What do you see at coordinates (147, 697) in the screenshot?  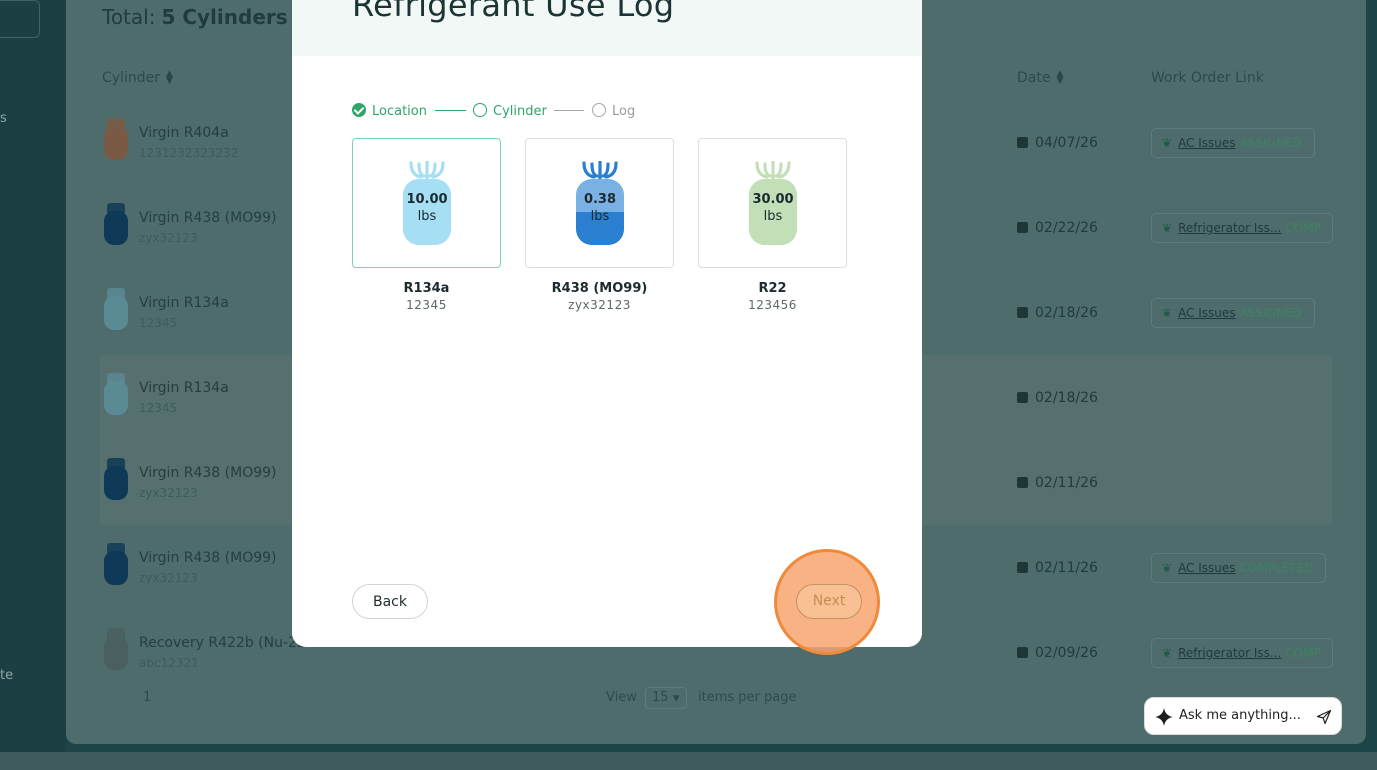 I see `pagination-page: 1` at bounding box center [147, 697].